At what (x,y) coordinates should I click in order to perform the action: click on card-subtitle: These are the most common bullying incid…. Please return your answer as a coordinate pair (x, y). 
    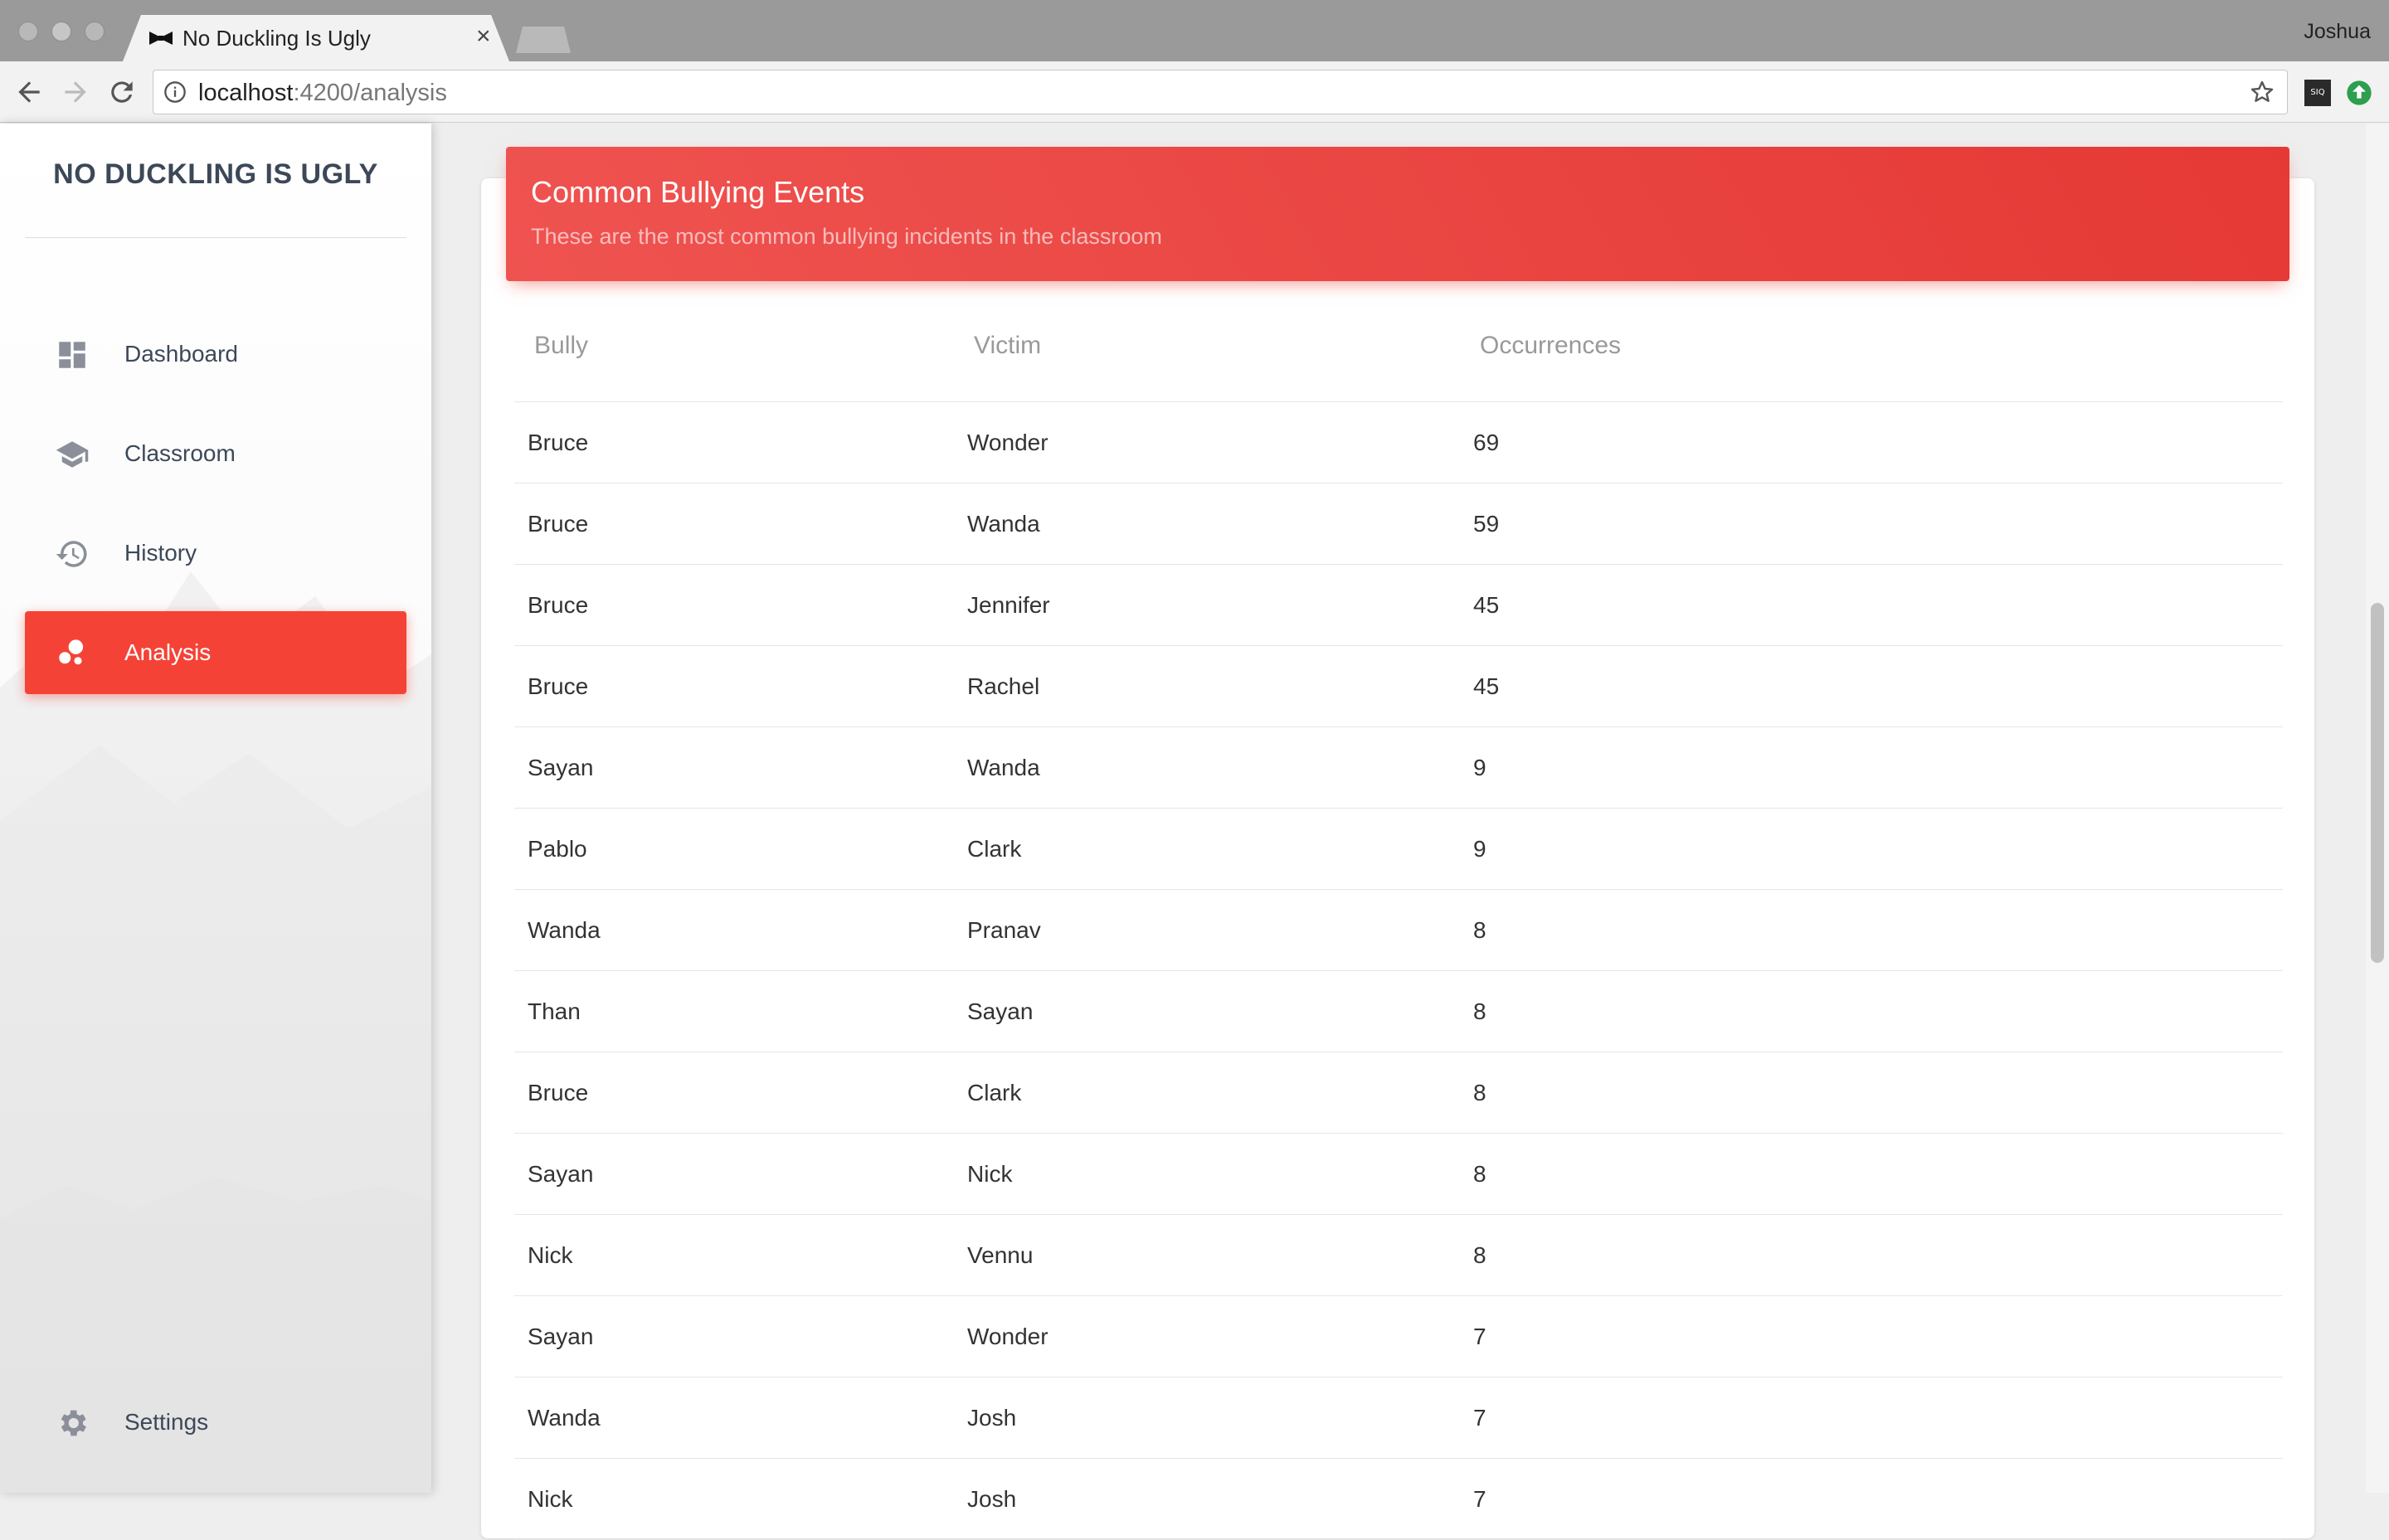
    Looking at the image, I should click on (846, 236).